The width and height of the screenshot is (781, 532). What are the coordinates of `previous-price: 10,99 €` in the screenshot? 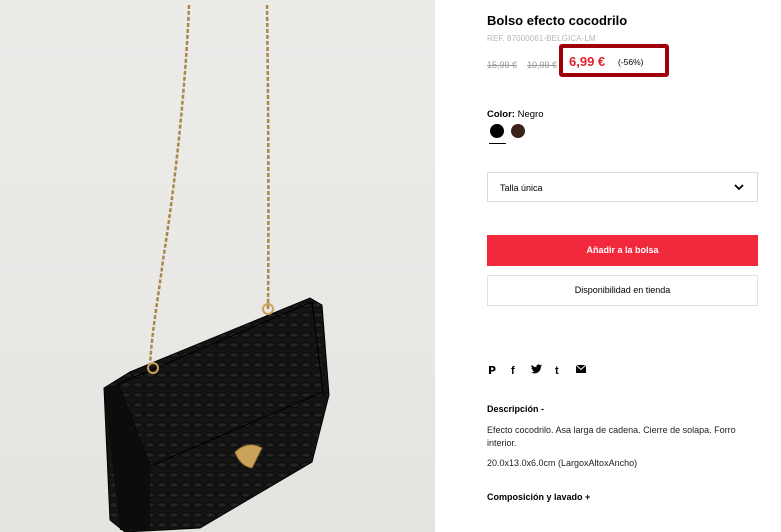 It's located at (542, 65).